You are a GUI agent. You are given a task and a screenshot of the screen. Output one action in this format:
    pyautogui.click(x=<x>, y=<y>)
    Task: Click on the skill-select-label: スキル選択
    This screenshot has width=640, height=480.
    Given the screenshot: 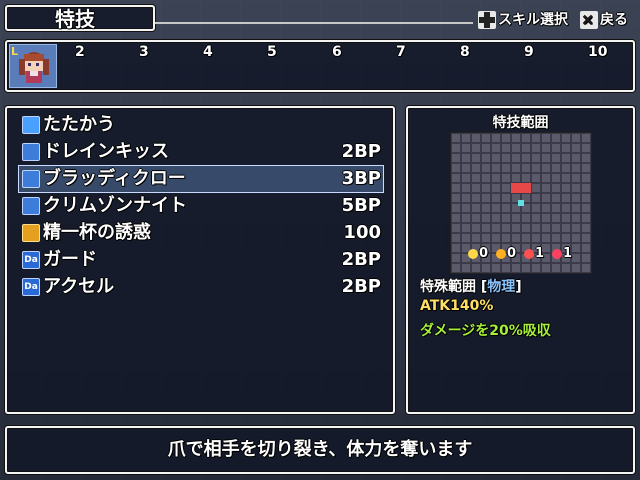 What is the action you would take?
    pyautogui.click(x=533, y=20)
    